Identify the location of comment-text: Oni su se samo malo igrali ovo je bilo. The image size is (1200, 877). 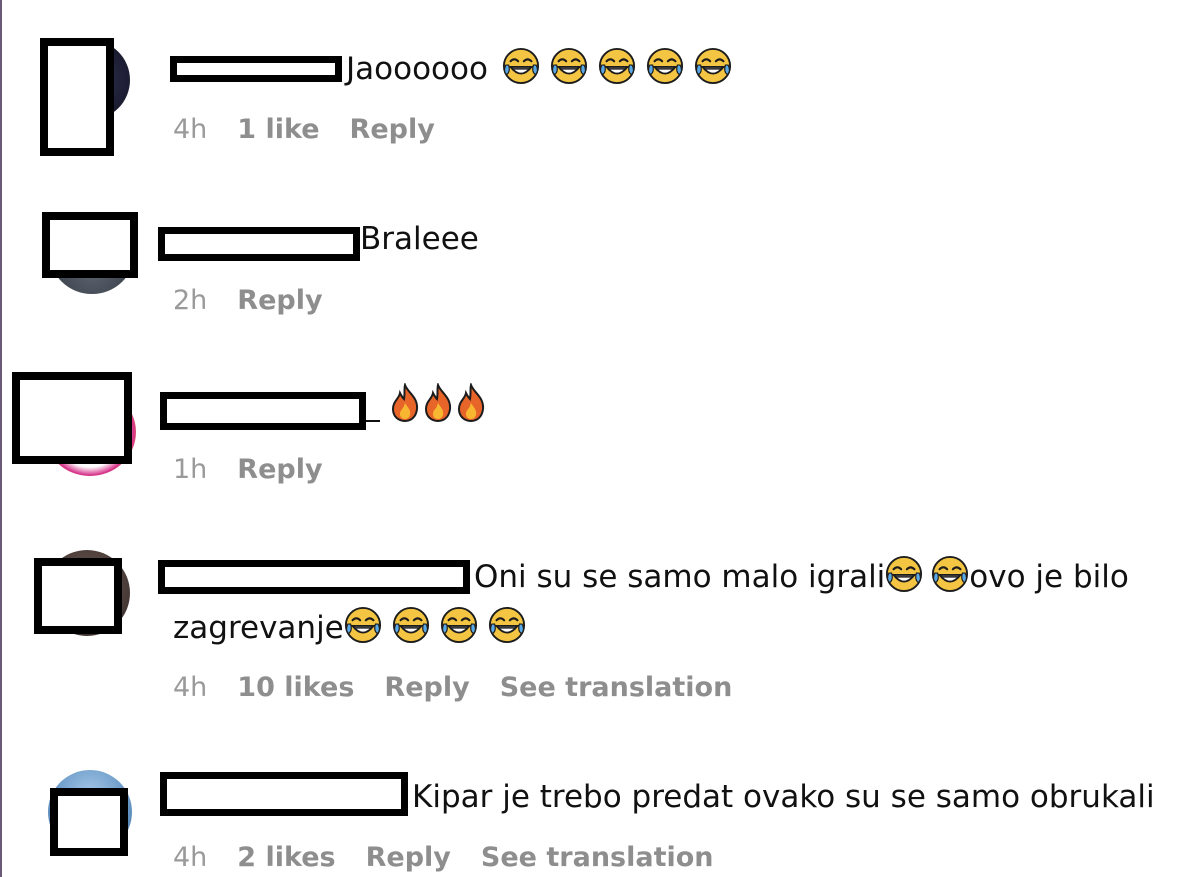
(801, 577).